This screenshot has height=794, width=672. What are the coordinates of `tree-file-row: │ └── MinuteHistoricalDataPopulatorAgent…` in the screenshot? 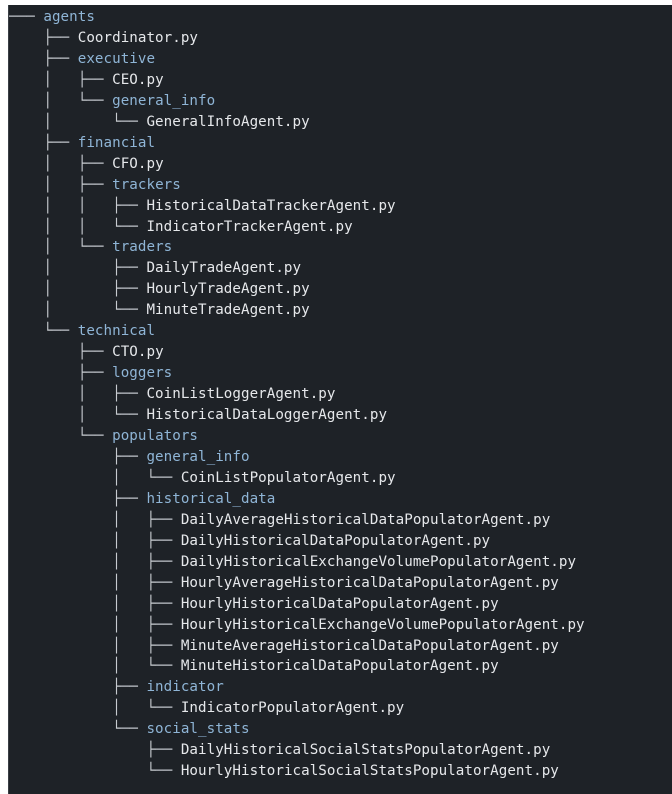 It's located at (254, 666).